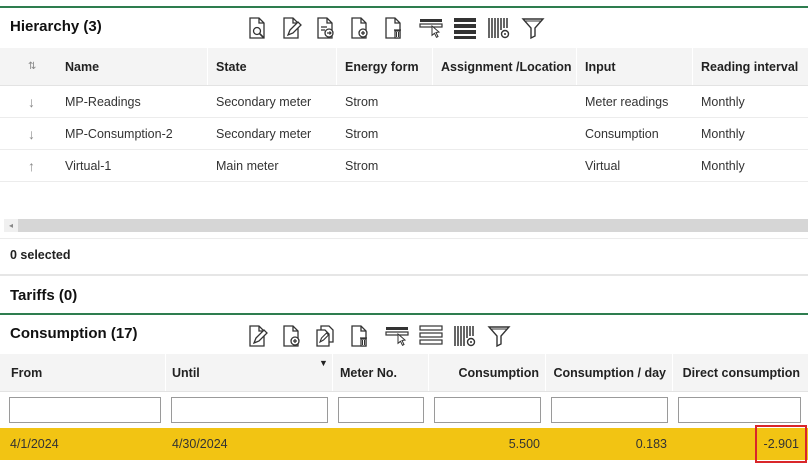 This screenshot has height=468, width=808. What do you see at coordinates (381, 372) in the screenshot?
I see `column-header-meter-no: Meter No.` at bounding box center [381, 372].